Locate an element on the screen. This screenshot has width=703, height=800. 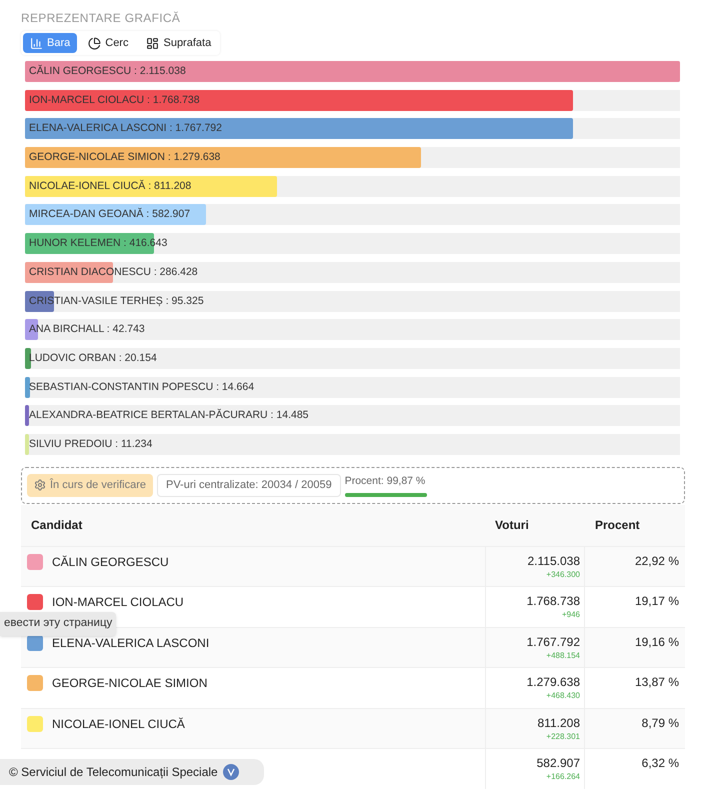
bar-label: SILVIU PREDOIU : 11.234 is located at coordinates (91, 444).